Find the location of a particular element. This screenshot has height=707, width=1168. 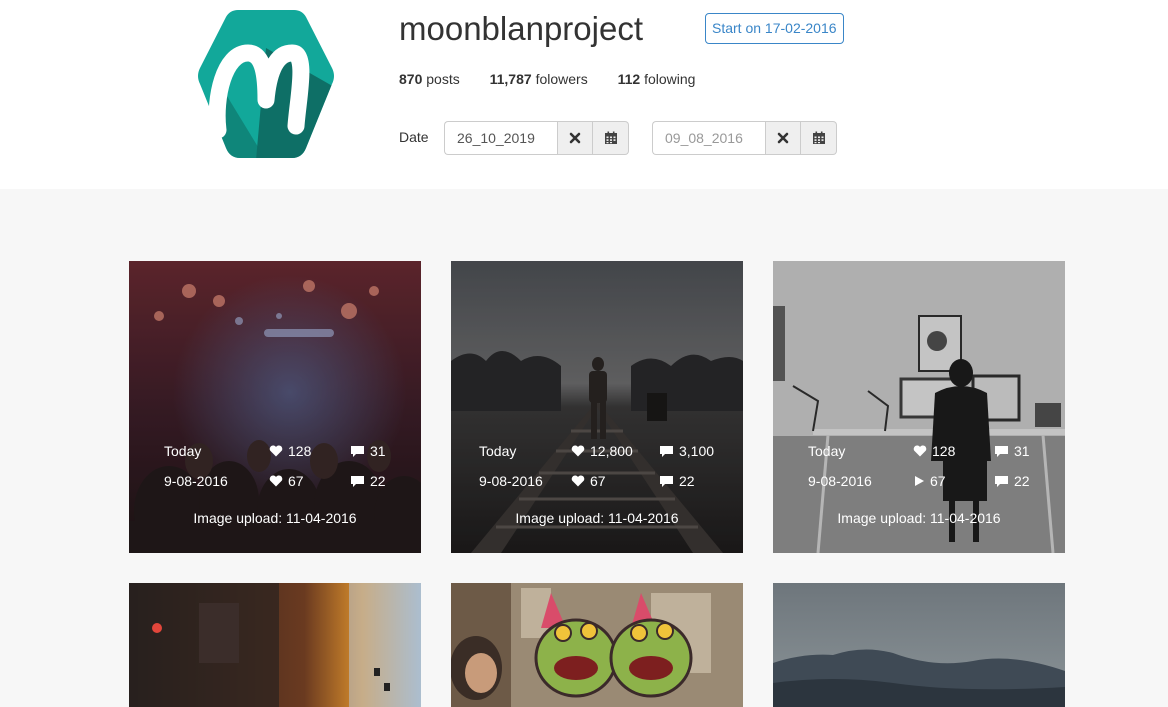

date-plays-count: 67 is located at coordinates (938, 481).